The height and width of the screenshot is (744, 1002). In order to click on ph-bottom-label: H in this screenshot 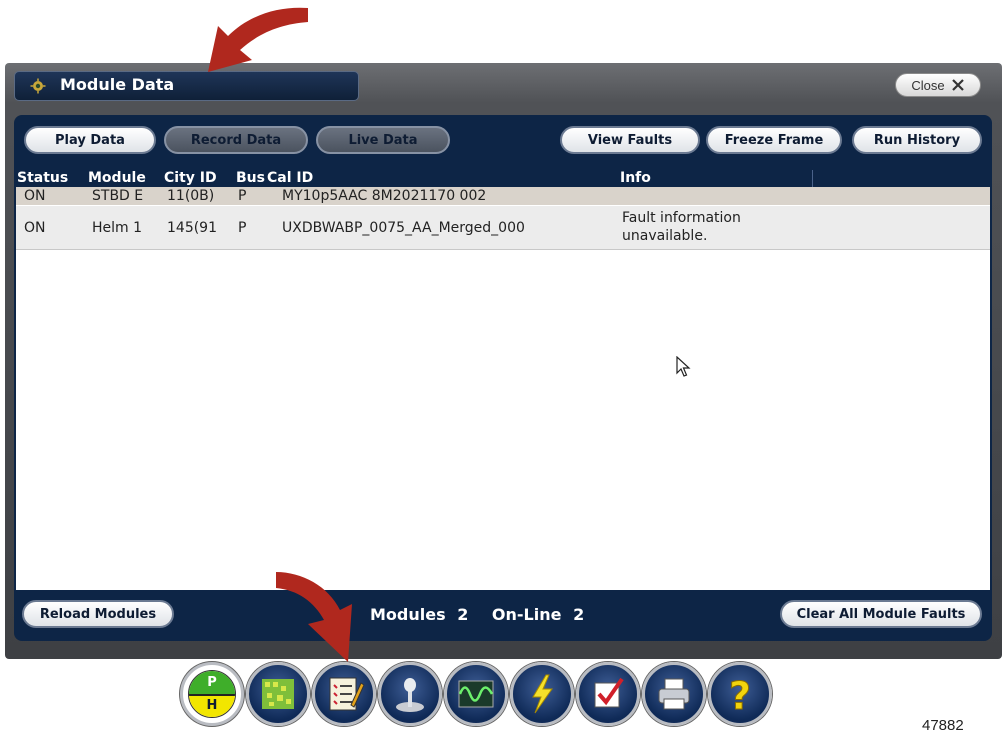, I will do `click(212, 706)`.